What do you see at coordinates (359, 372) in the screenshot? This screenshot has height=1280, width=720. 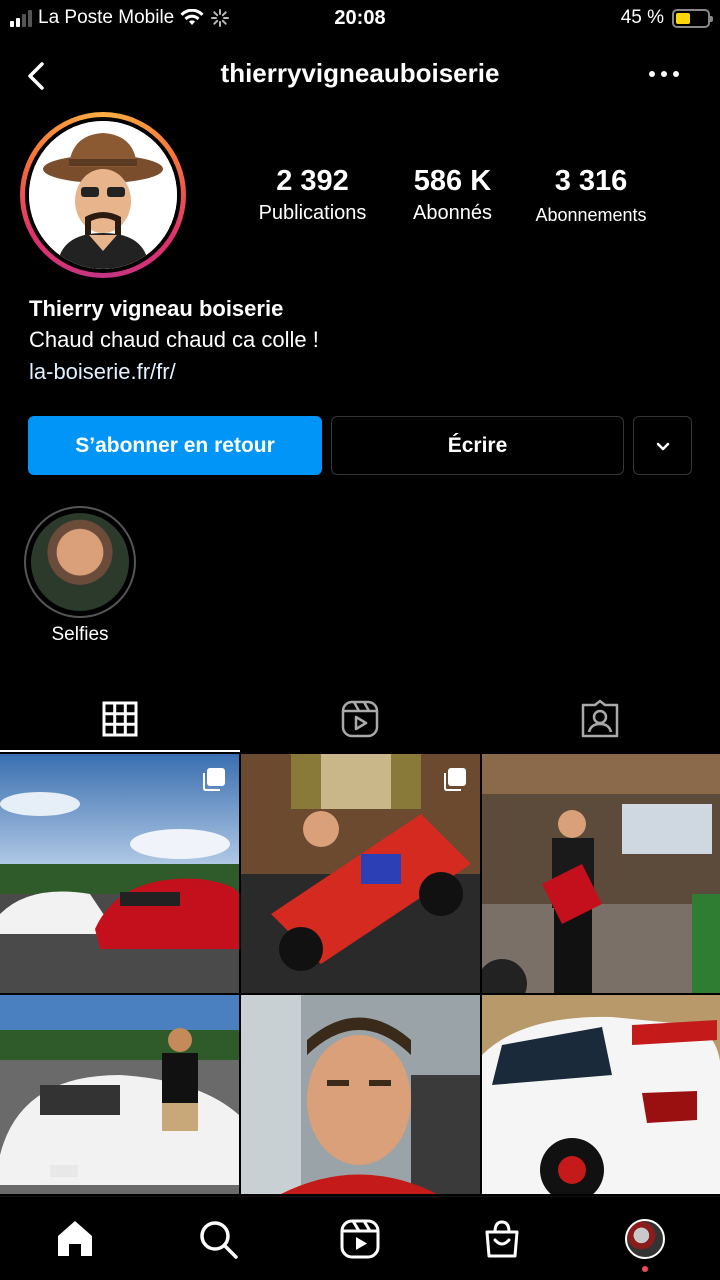 I see `website-link: la-boiserie.fr/fr/` at bounding box center [359, 372].